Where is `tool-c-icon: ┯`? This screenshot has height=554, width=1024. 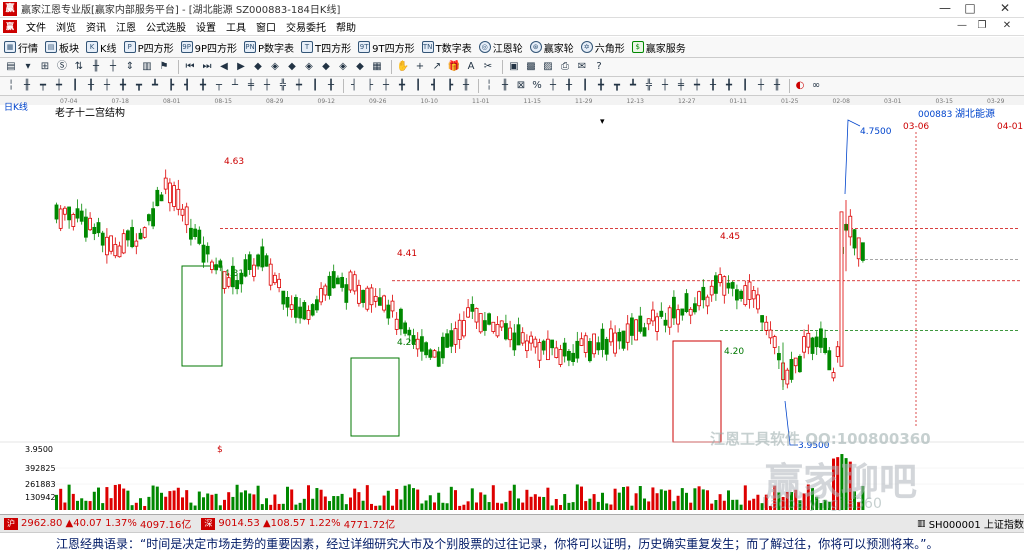
tool-c-icon: ┯ is located at coordinates (43, 86).